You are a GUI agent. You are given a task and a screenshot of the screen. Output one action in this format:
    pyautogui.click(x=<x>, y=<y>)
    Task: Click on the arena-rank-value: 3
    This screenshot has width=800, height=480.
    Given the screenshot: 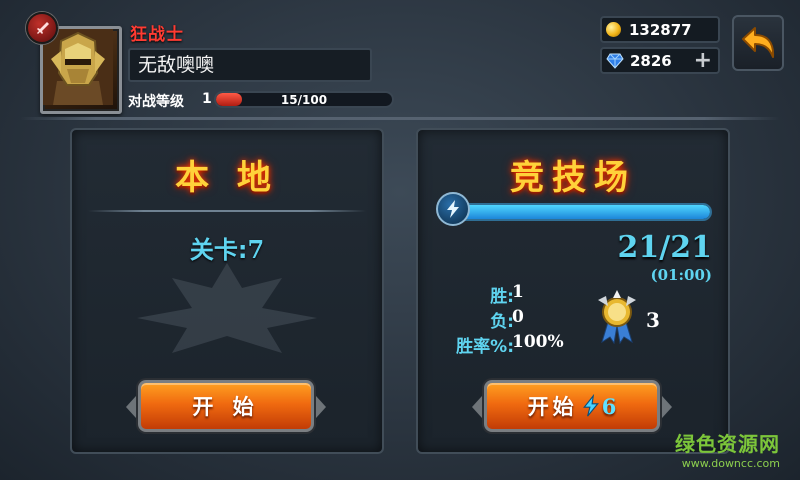 What is the action you would take?
    pyautogui.click(x=653, y=320)
    